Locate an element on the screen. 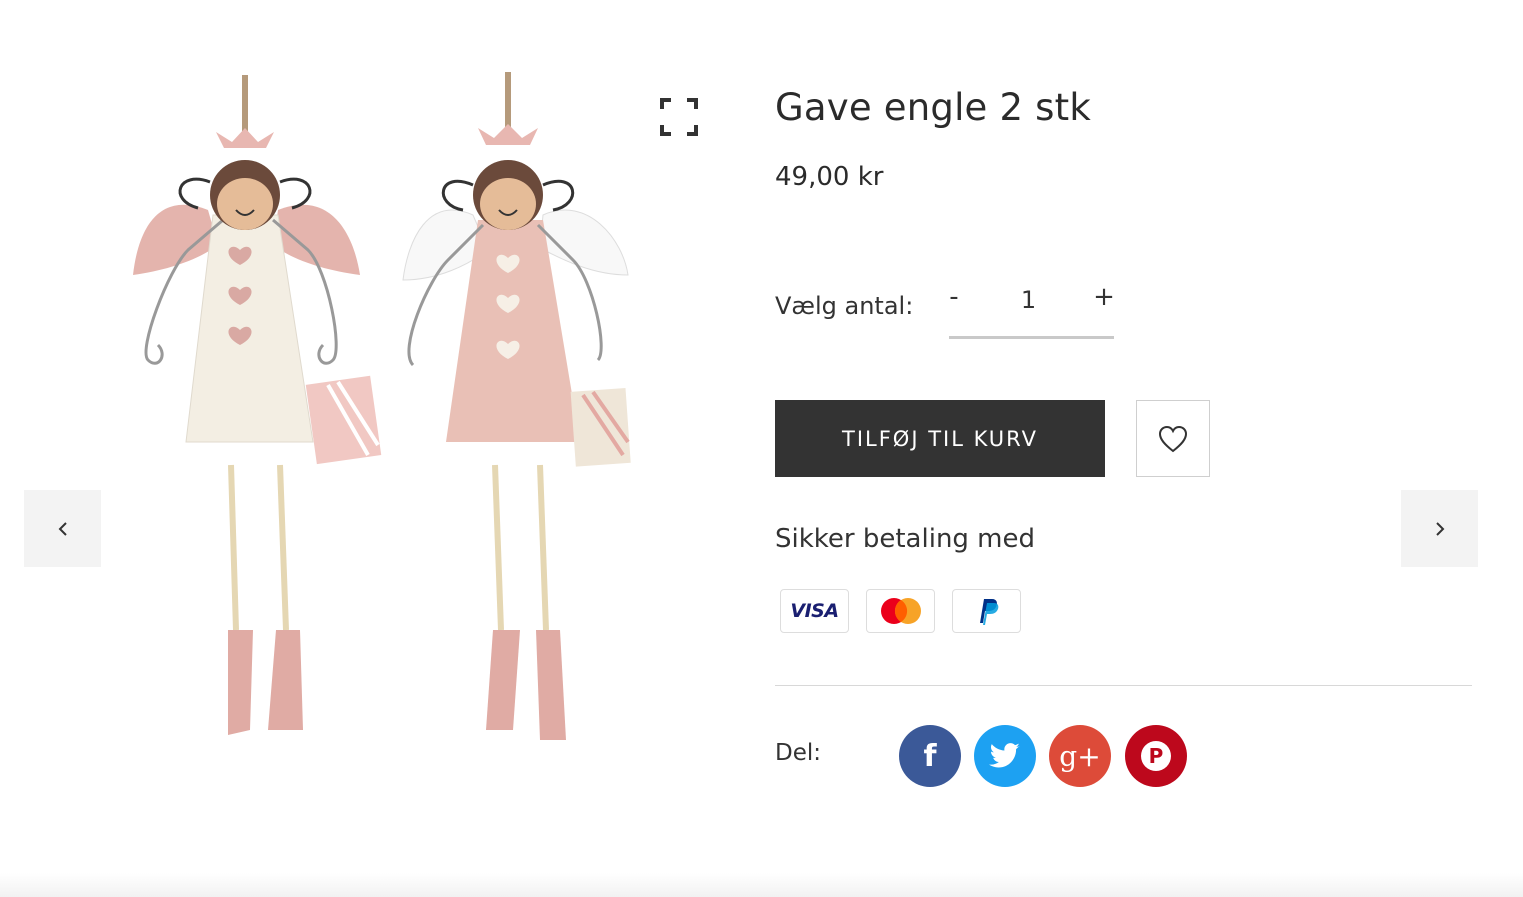 This screenshot has height=897, width=1523. quantity-label: Vælg antal: is located at coordinates (844, 306).